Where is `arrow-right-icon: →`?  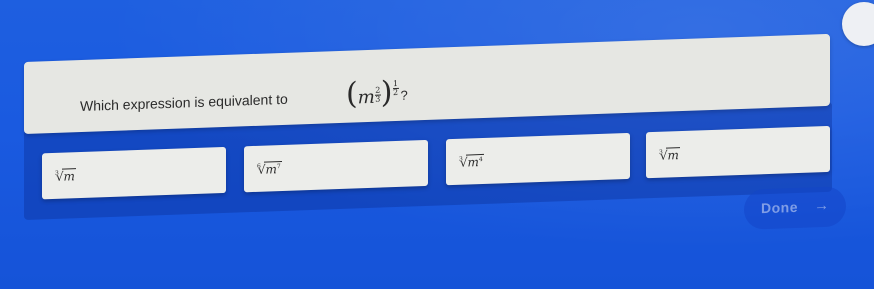 arrow-right-icon: → is located at coordinates (821, 205).